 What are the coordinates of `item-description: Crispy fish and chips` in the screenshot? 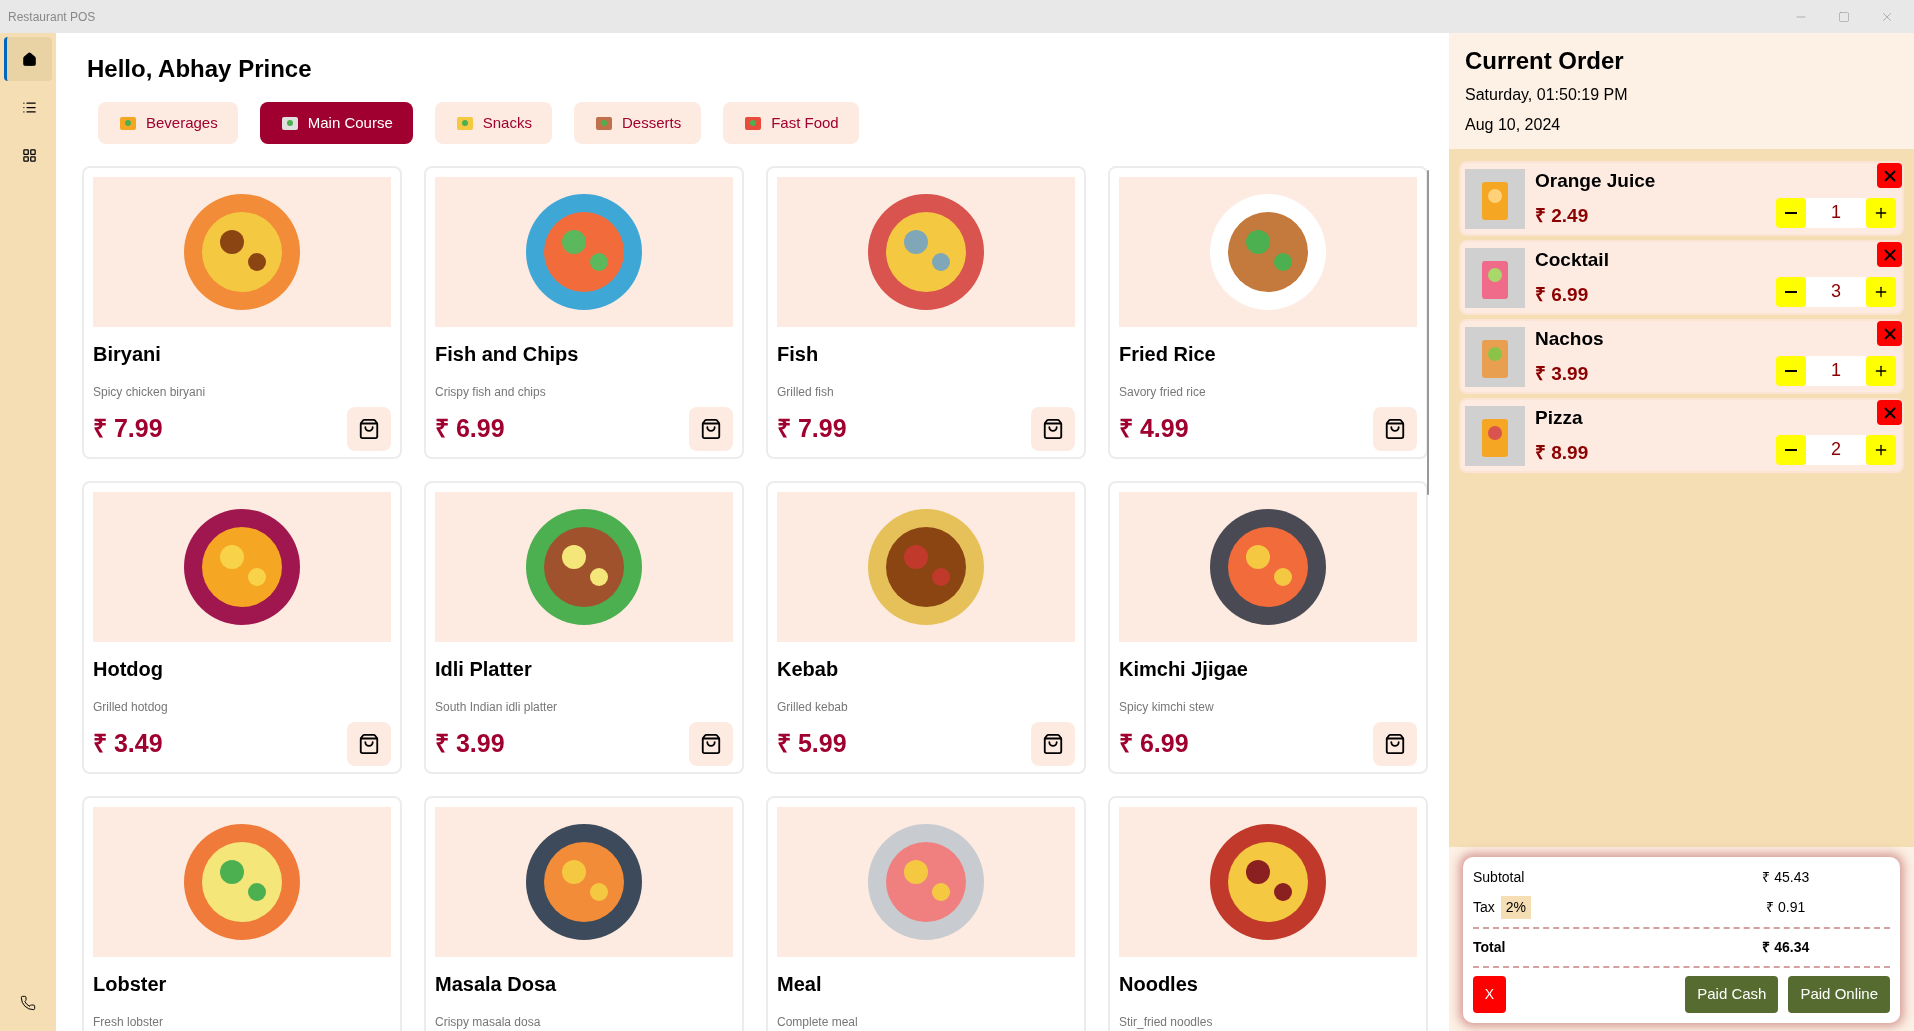 It's located at (491, 392).